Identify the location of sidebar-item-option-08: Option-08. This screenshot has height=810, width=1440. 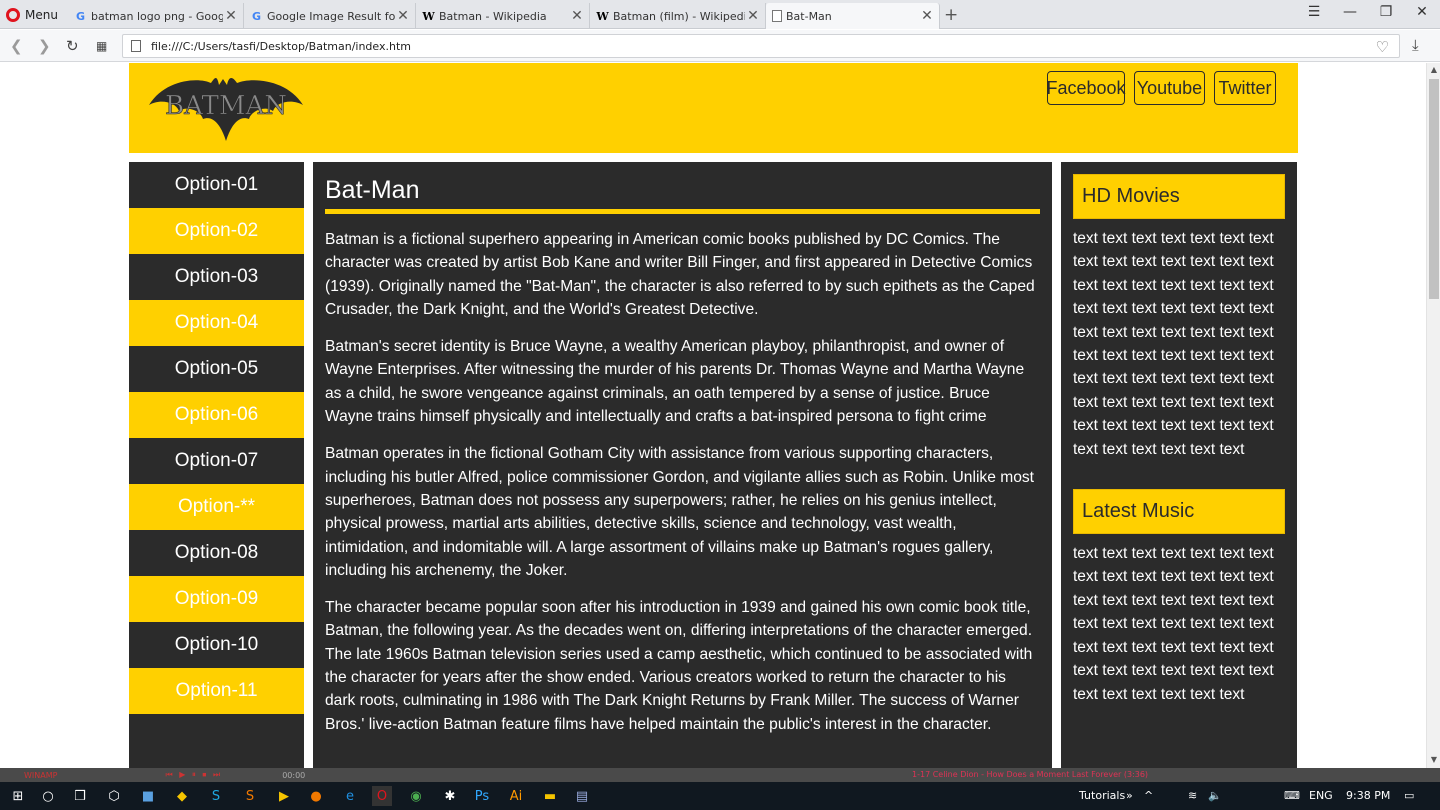
(216, 553).